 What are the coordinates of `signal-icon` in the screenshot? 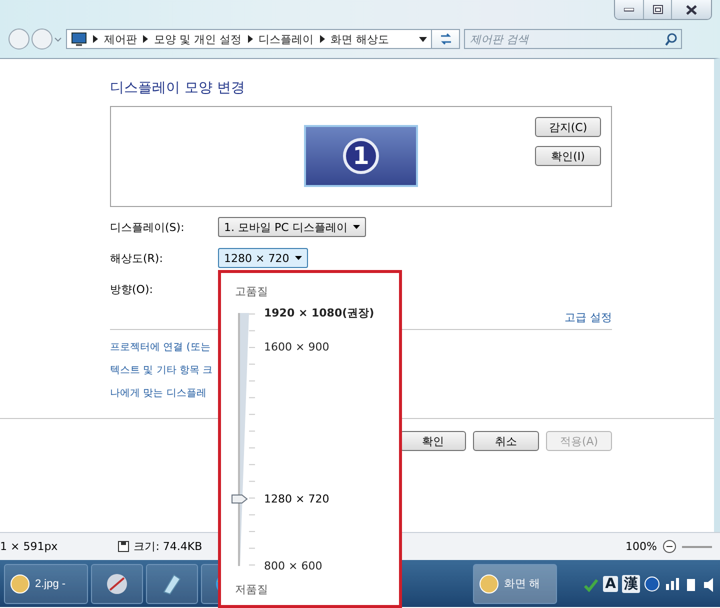 It's located at (672, 584).